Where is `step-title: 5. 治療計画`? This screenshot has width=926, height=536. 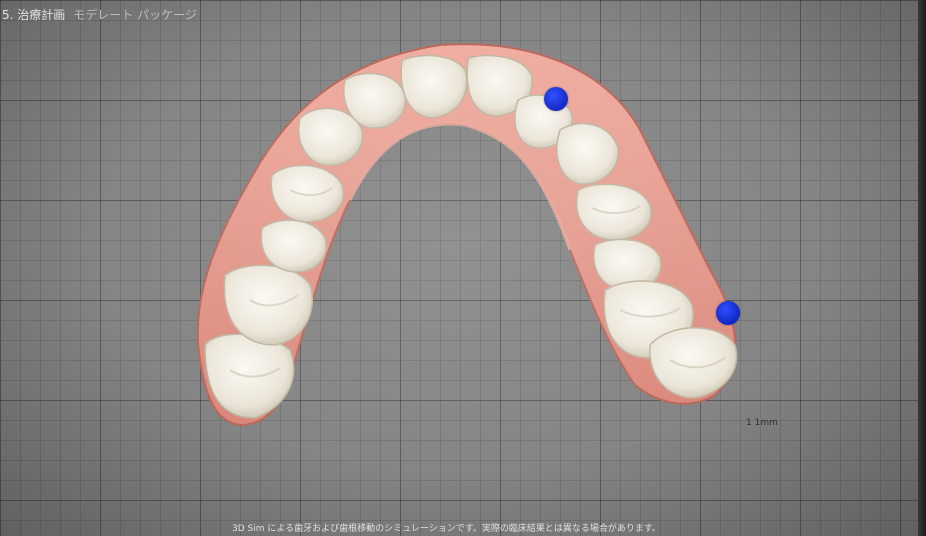 step-title: 5. 治療計画 is located at coordinates (34, 15).